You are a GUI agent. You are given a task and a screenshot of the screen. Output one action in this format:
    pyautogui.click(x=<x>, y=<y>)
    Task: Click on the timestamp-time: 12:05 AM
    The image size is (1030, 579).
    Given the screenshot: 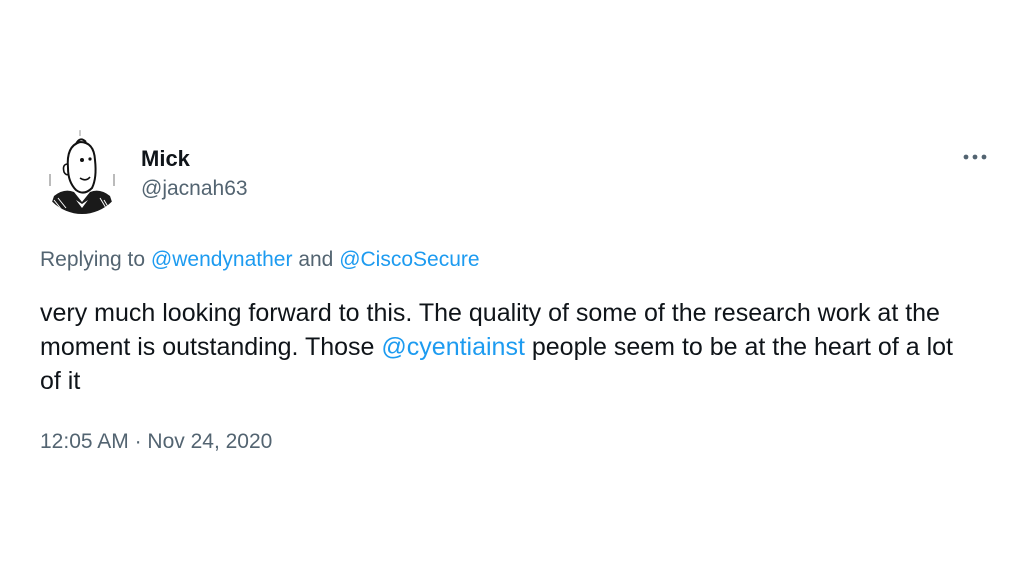 What is the action you would take?
    pyautogui.click(x=84, y=441)
    